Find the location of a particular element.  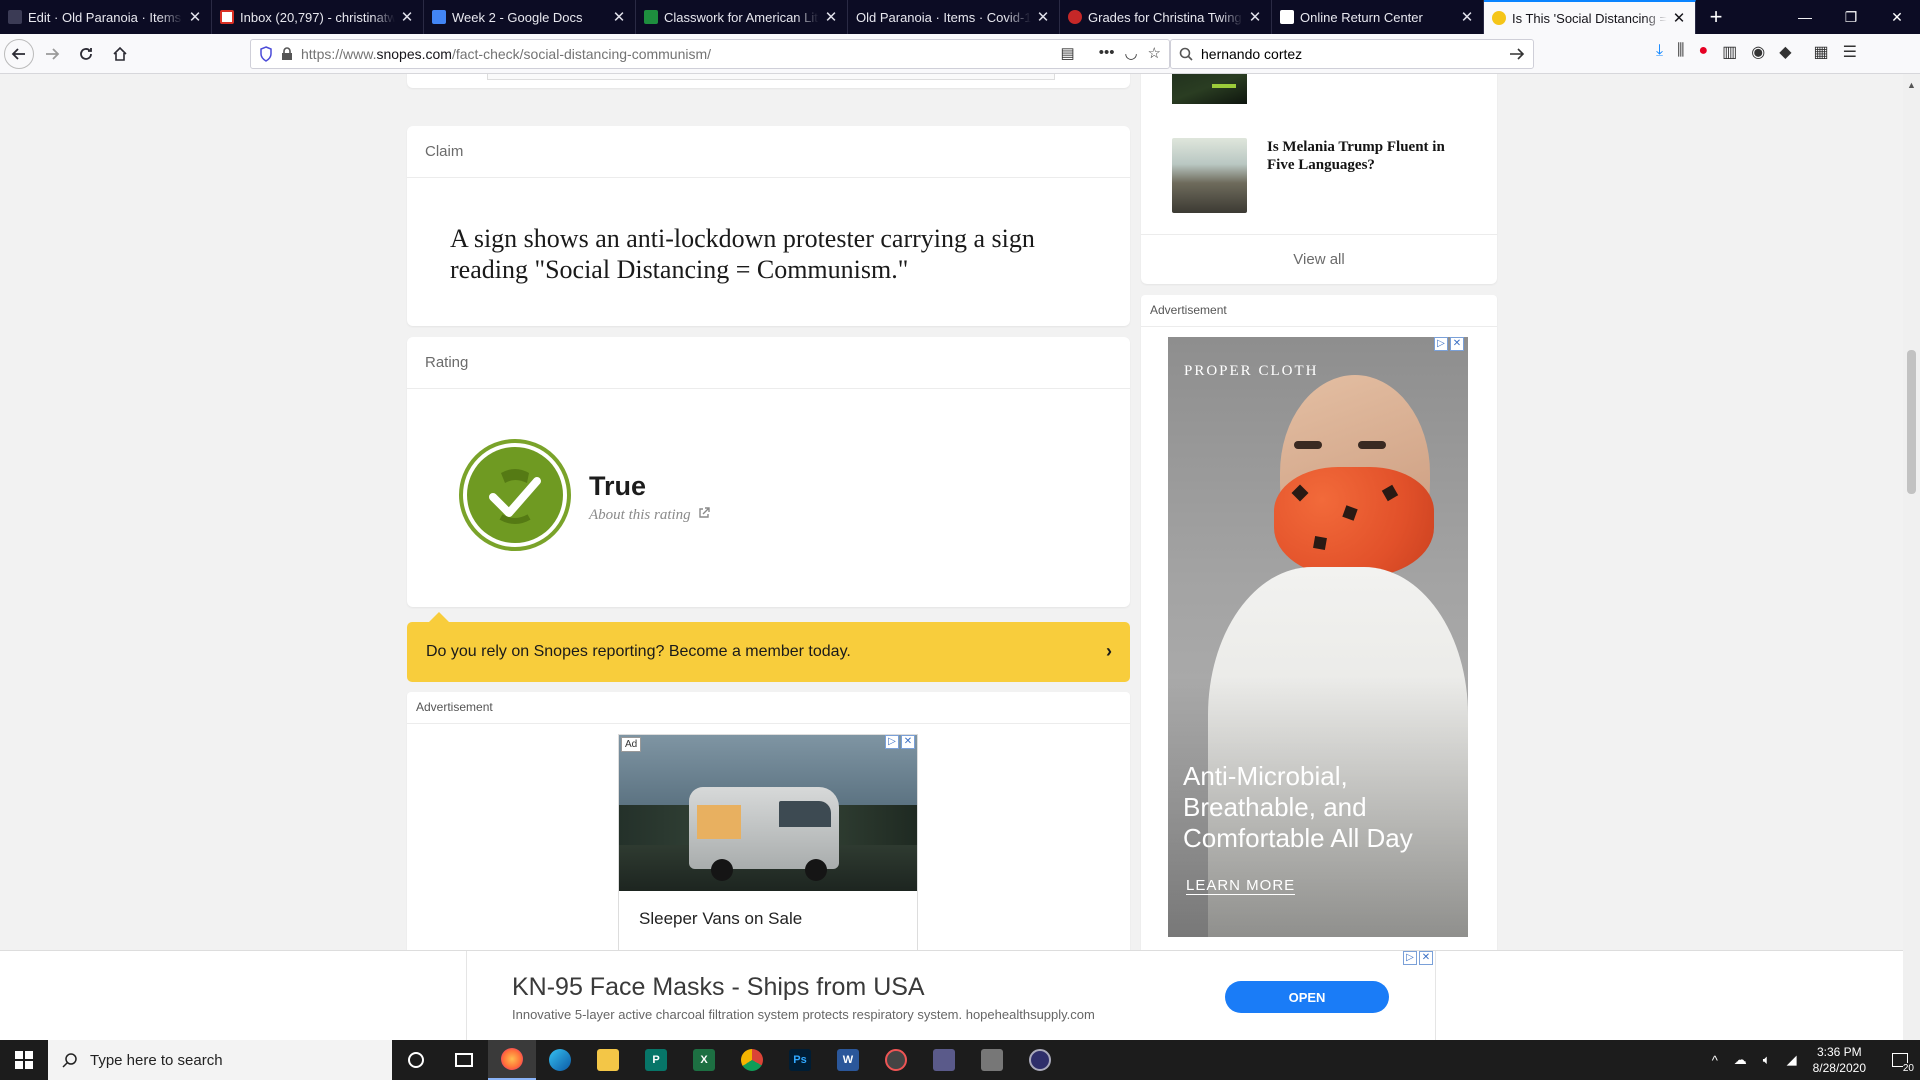

about-rating-link: About this rating is located at coordinates (650, 515).